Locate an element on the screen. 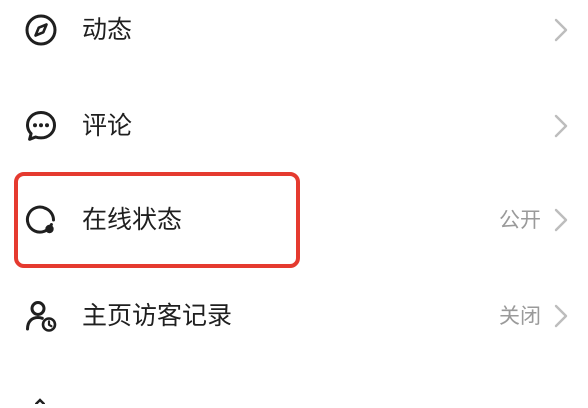 The image size is (588, 408). settings-row-label: 在线状态 is located at coordinates (132, 219).